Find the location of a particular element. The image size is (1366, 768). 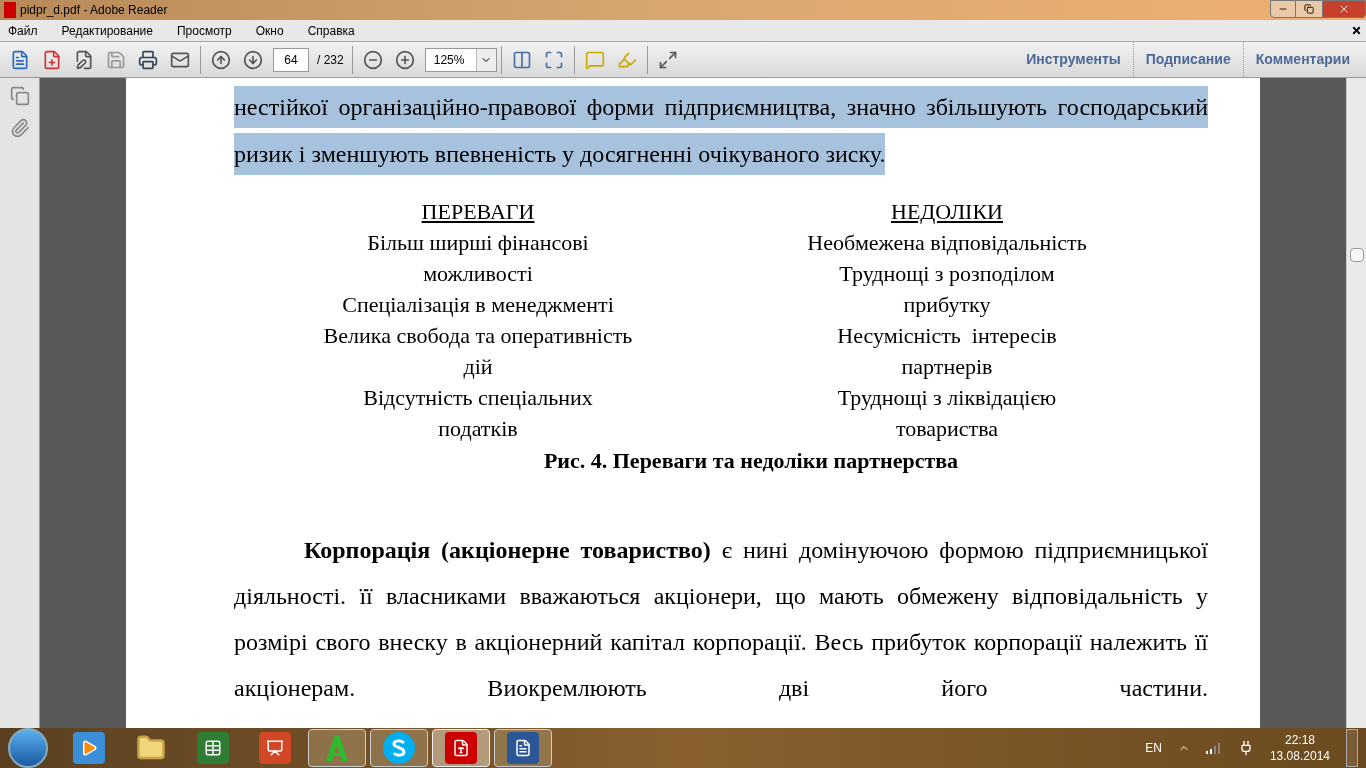

menu-item: Справка is located at coordinates (331, 30).